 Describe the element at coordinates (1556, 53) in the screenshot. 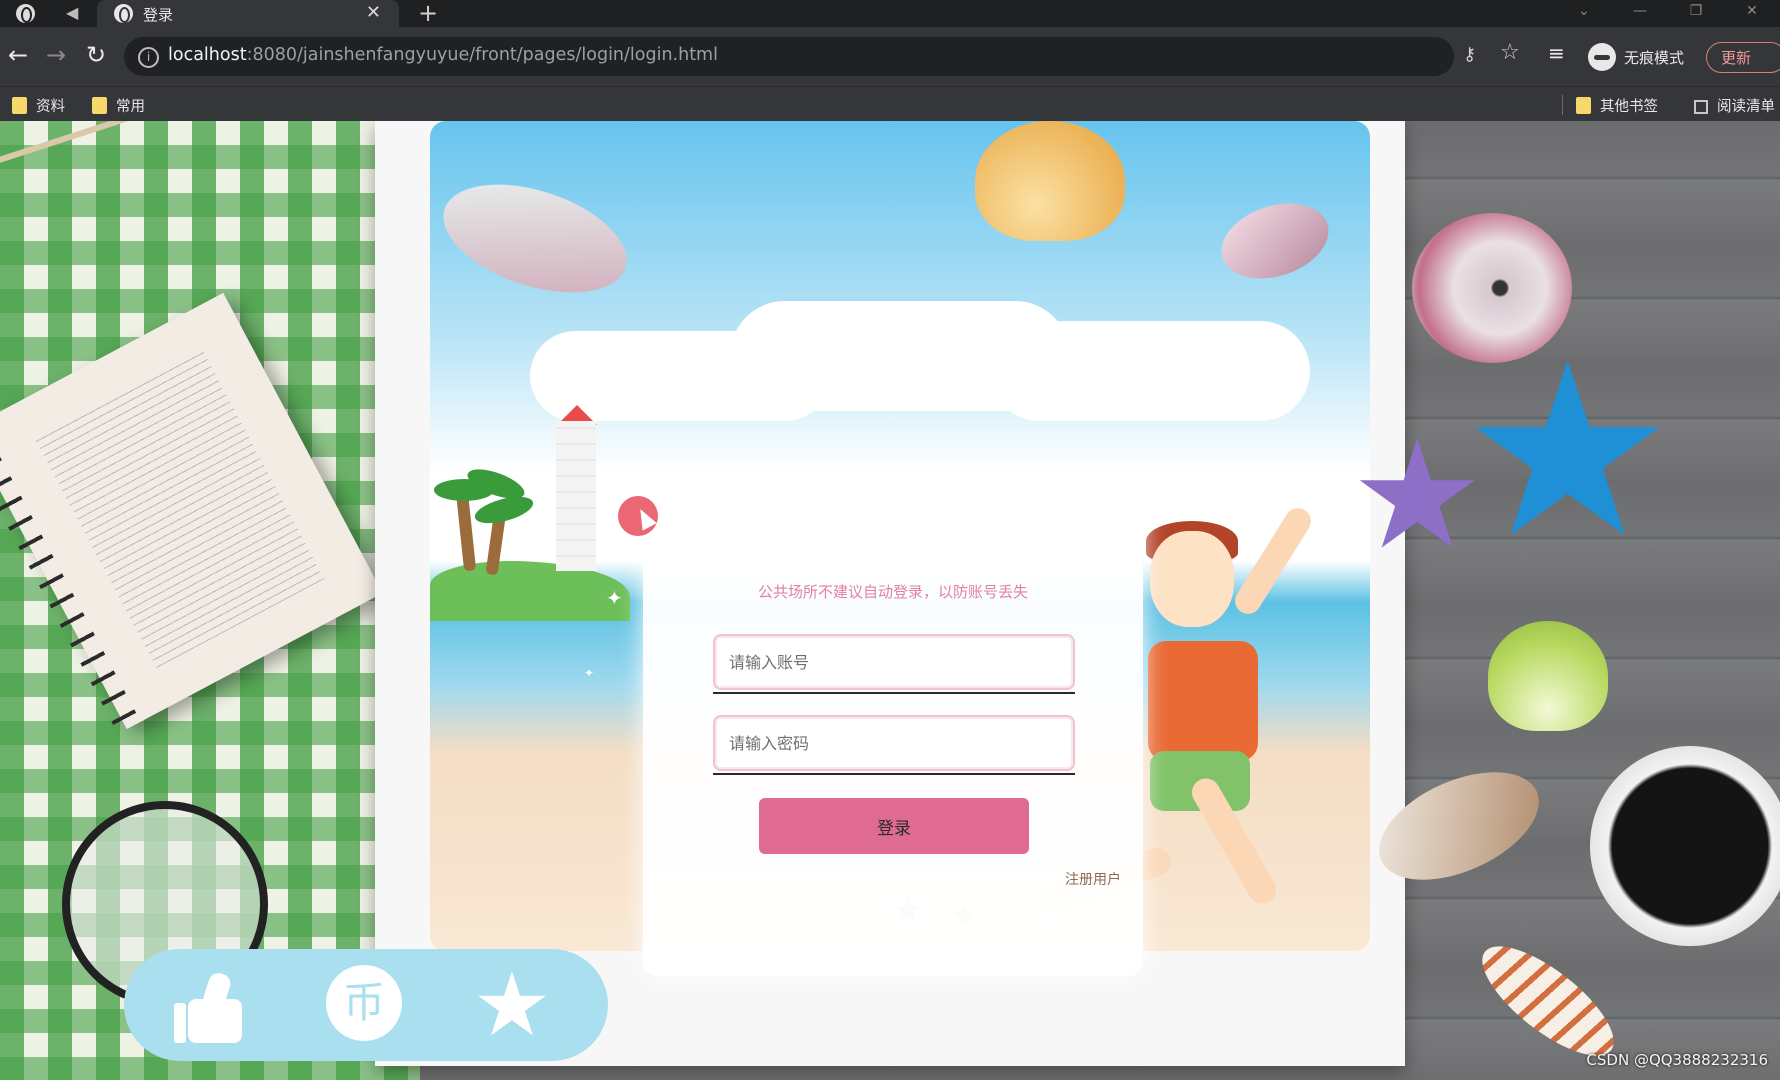

I see `media-queue-icon: ≡` at that location.